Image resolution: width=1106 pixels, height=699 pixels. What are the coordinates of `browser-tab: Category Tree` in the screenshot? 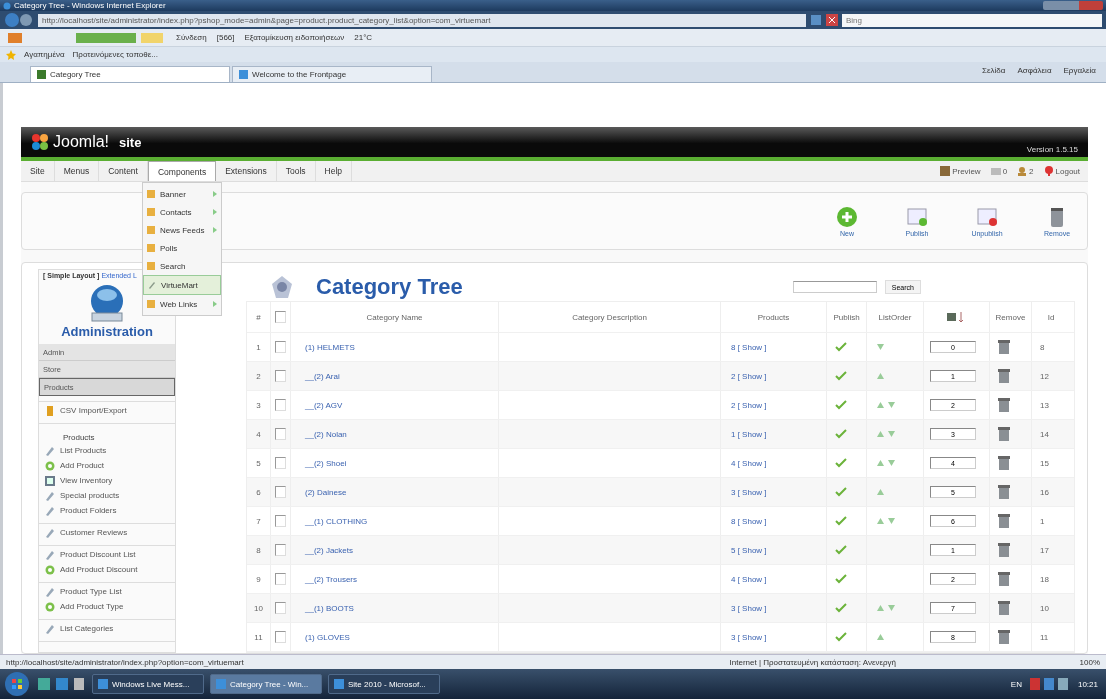 It's located at (130, 74).